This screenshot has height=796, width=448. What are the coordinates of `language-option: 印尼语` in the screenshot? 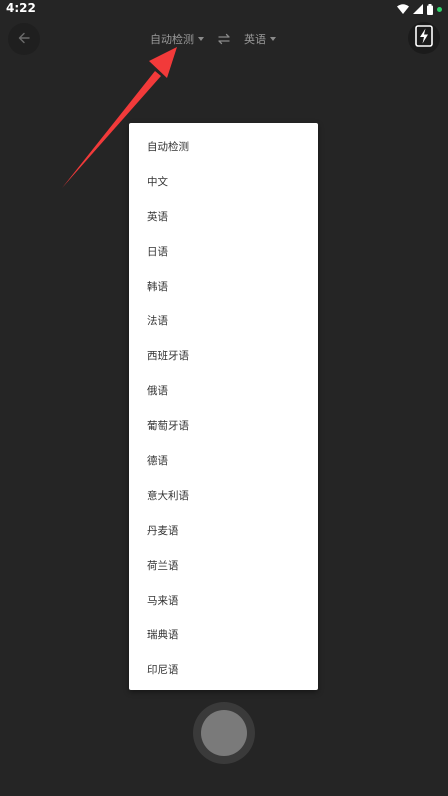 It's located at (223, 669).